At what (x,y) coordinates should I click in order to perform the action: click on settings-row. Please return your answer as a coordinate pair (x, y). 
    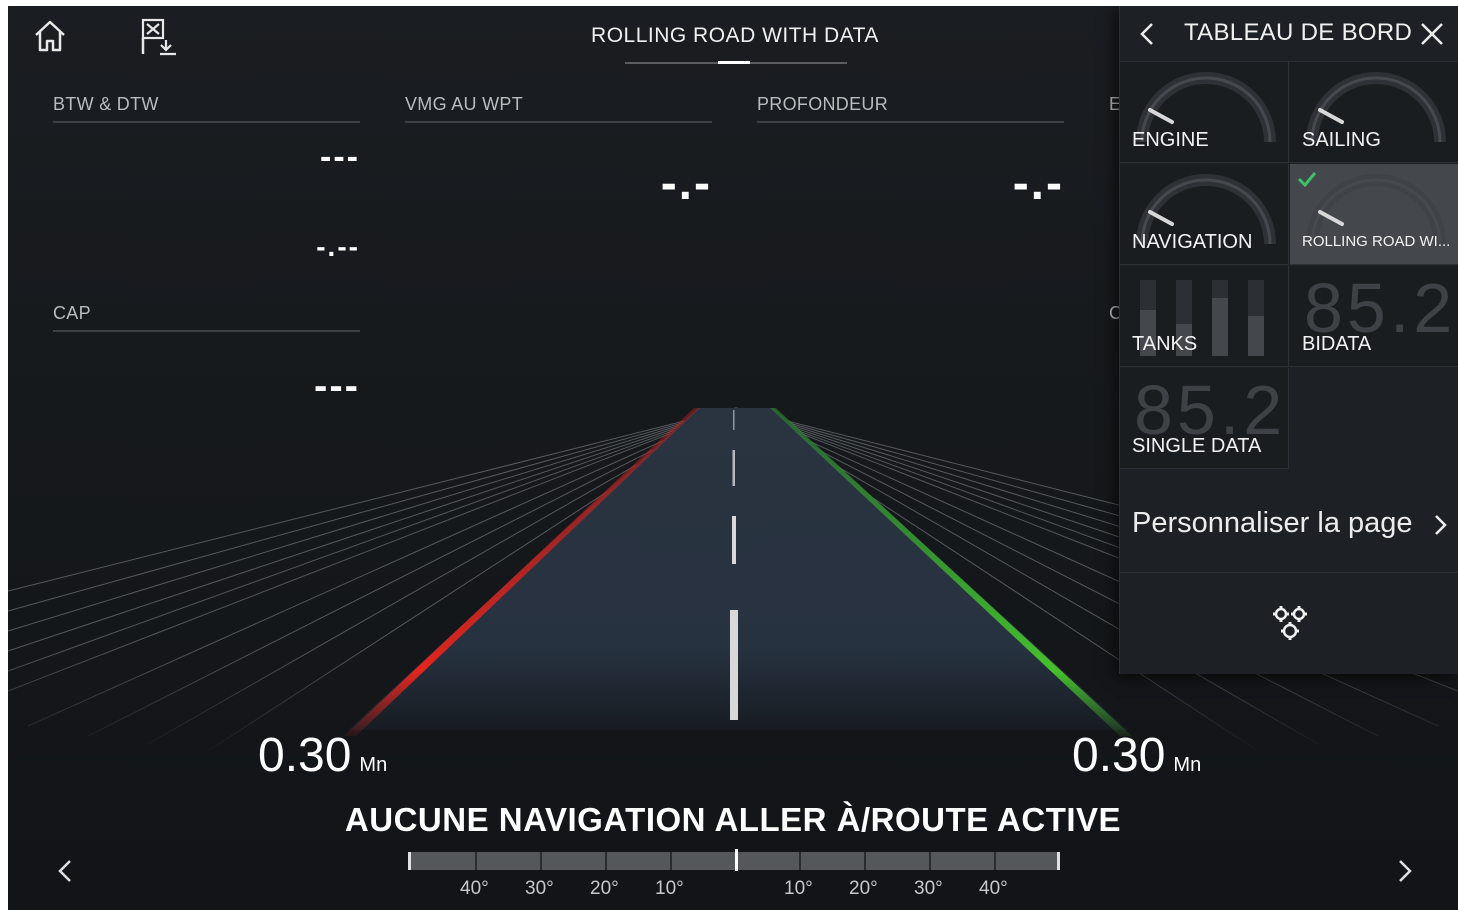
    Looking at the image, I should click on (1289, 624).